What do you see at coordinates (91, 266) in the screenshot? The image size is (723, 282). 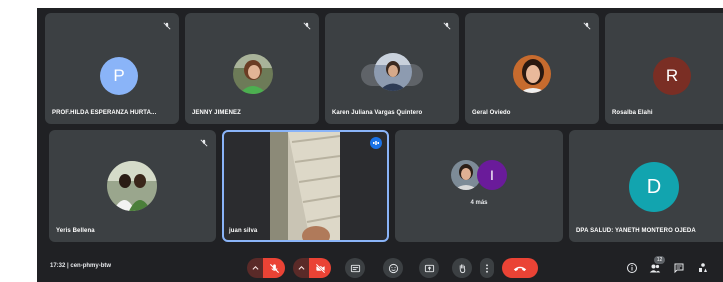 I see `meeting-code: cen-phmy-btw` at bounding box center [91, 266].